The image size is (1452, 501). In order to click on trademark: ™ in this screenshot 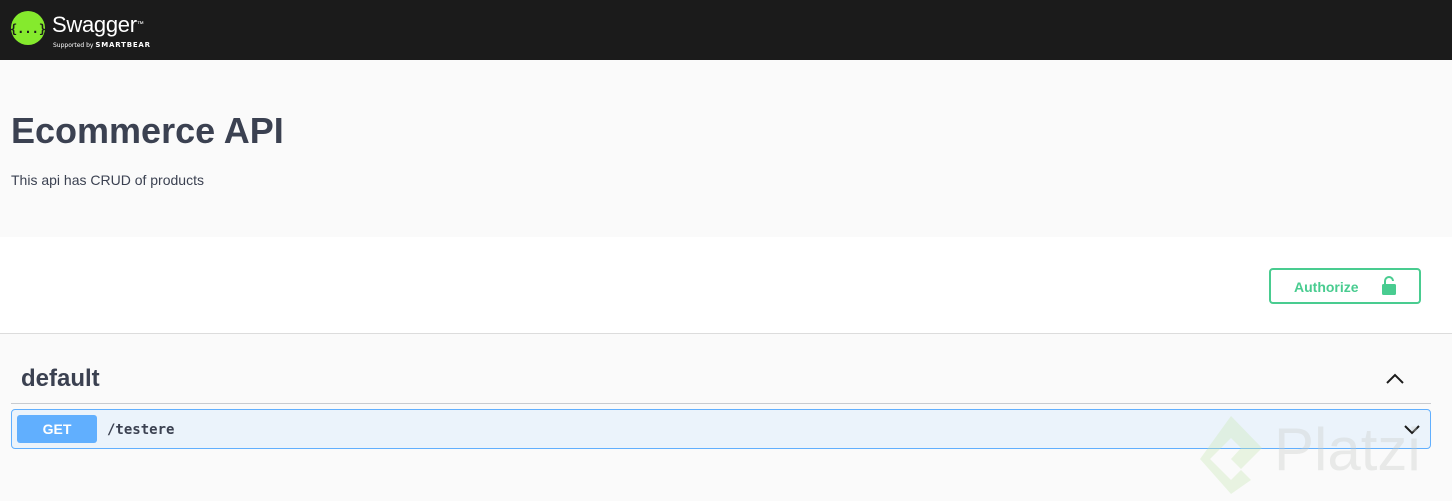, I will do `click(140, 24)`.